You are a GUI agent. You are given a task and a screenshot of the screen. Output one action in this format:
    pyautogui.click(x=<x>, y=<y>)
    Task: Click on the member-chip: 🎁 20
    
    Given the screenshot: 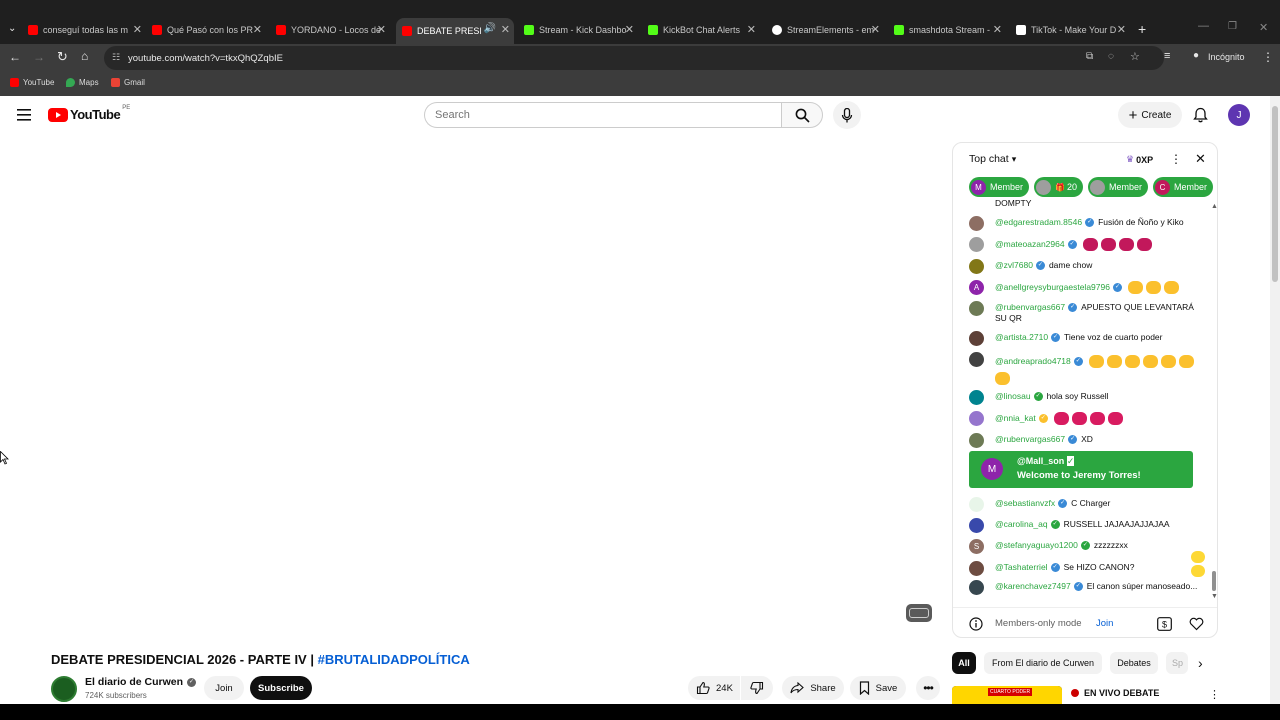 What is the action you would take?
    pyautogui.click(x=1058, y=187)
    